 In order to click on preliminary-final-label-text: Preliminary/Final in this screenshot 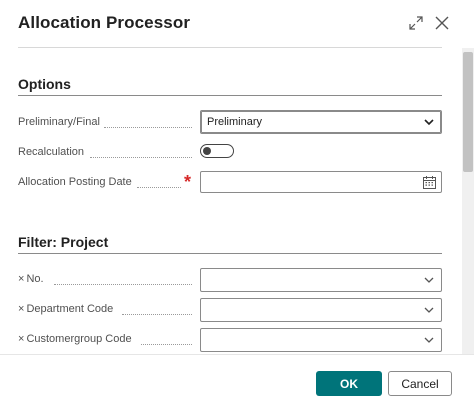, I will do `click(59, 122)`.